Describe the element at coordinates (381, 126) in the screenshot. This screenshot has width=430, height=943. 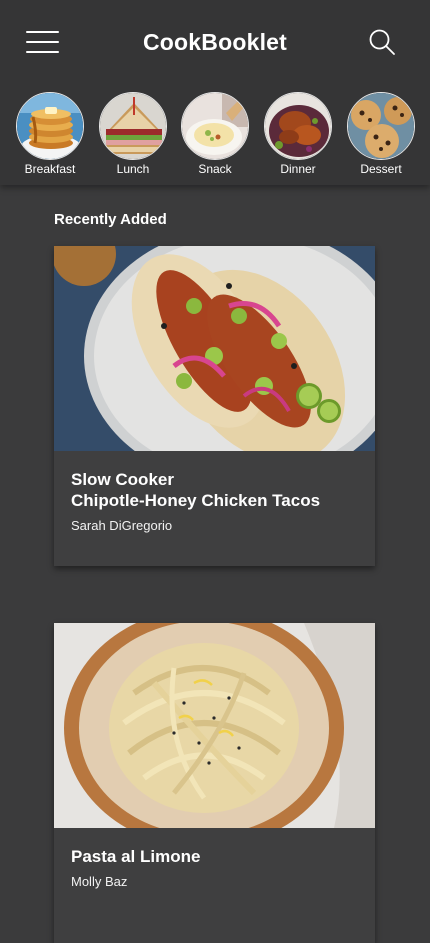
I see `cookies-image` at that location.